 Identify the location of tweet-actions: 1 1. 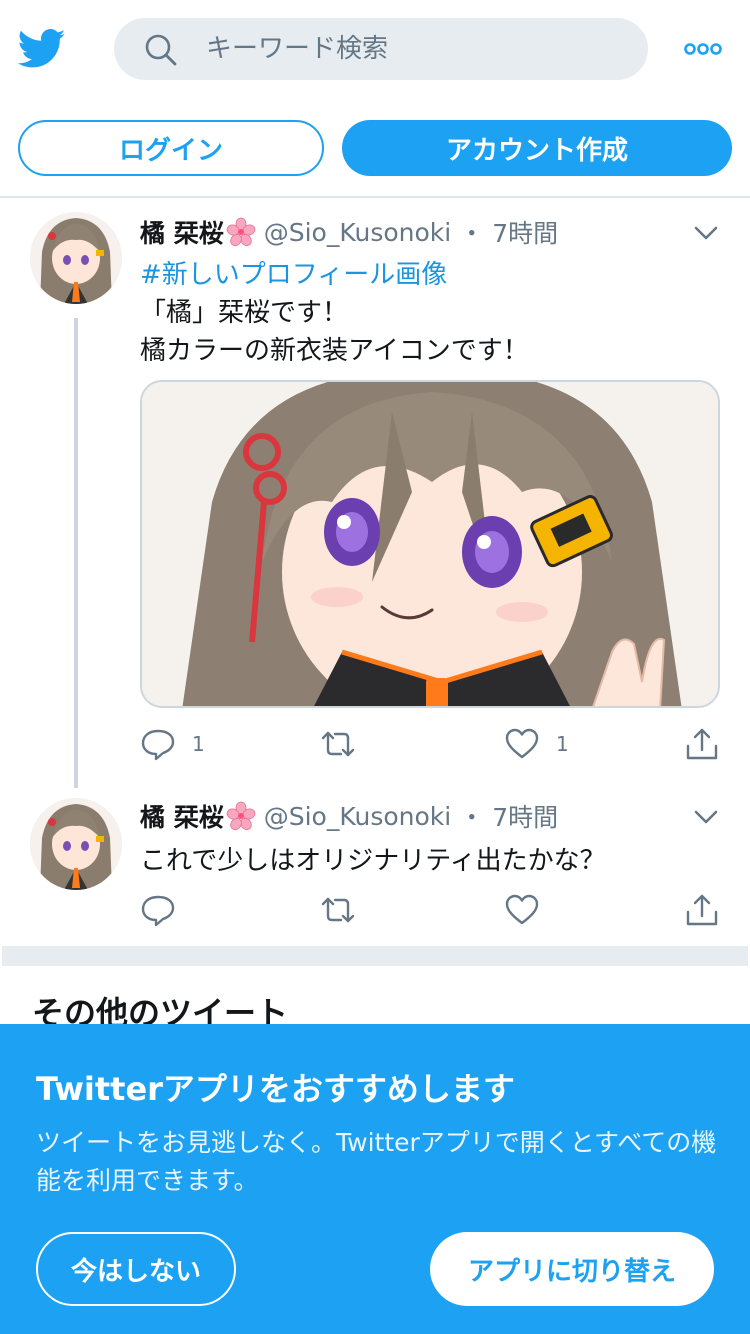
(435, 744).